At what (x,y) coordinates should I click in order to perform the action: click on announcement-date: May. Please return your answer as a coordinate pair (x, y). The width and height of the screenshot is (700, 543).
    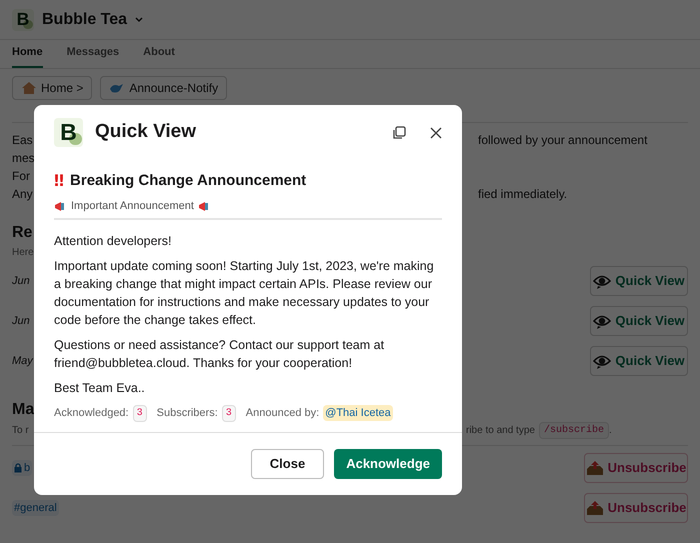
    Looking at the image, I should click on (22, 361).